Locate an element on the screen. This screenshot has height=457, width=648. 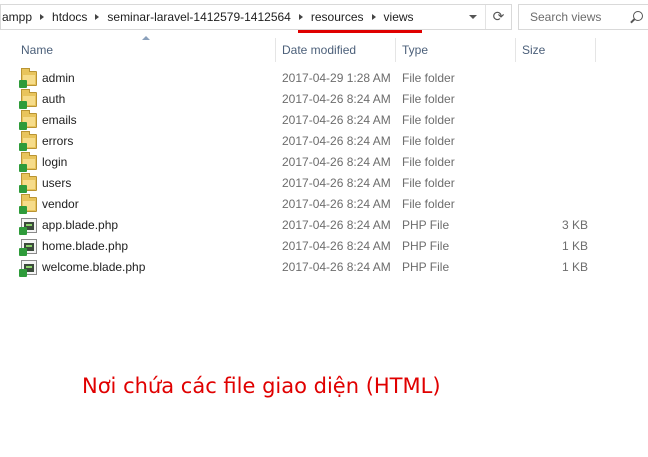
file-name: users is located at coordinates (57, 183).